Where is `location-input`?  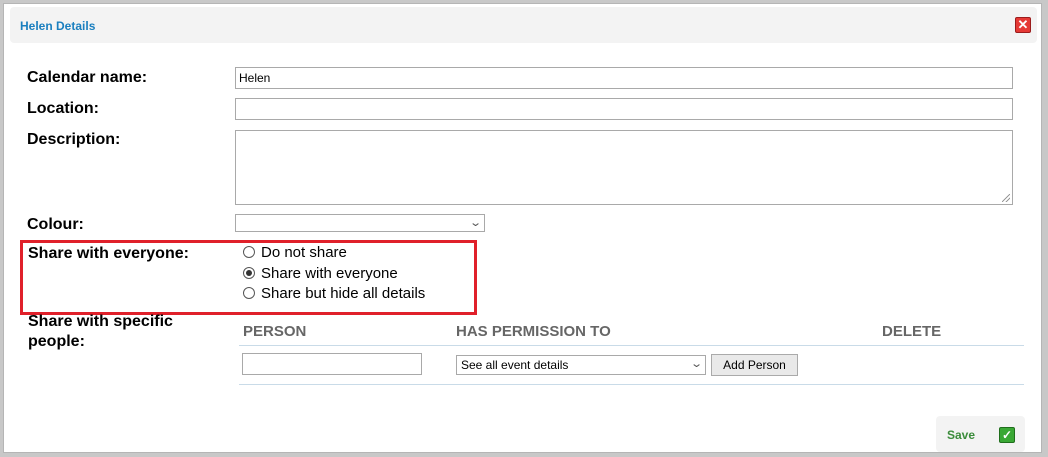
location-input is located at coordinates (624, 109).